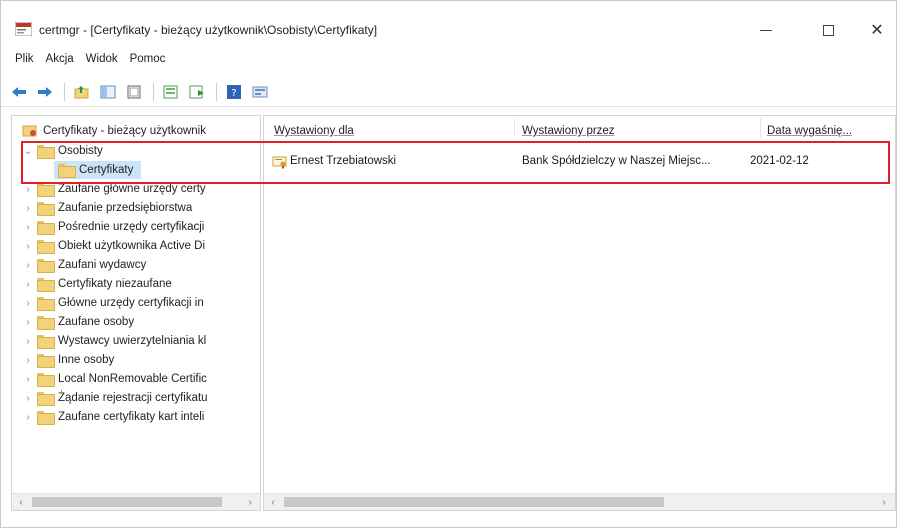 The height and width of the screenshot is (528, 897). What do you see at coordinates (171, 92) in the screenshot?
I see `export-list-button` at bounding box center [171, 92].